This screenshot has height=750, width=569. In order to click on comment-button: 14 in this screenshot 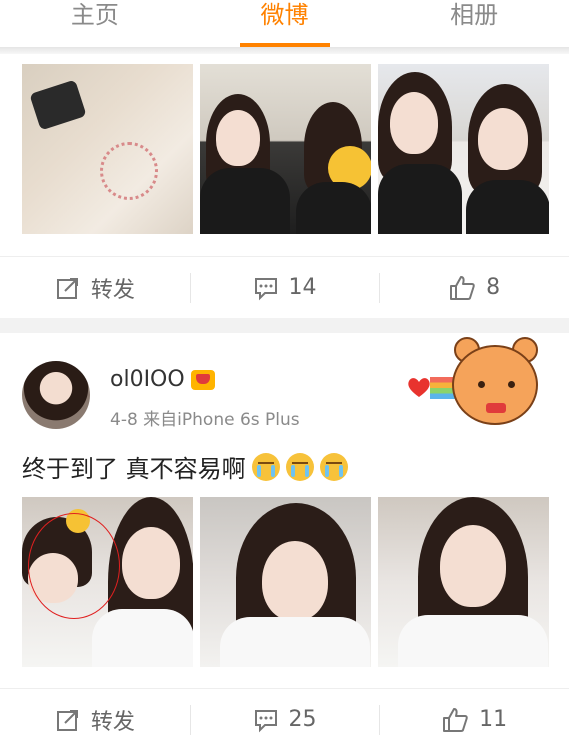, I will do `click(284, 287)`.